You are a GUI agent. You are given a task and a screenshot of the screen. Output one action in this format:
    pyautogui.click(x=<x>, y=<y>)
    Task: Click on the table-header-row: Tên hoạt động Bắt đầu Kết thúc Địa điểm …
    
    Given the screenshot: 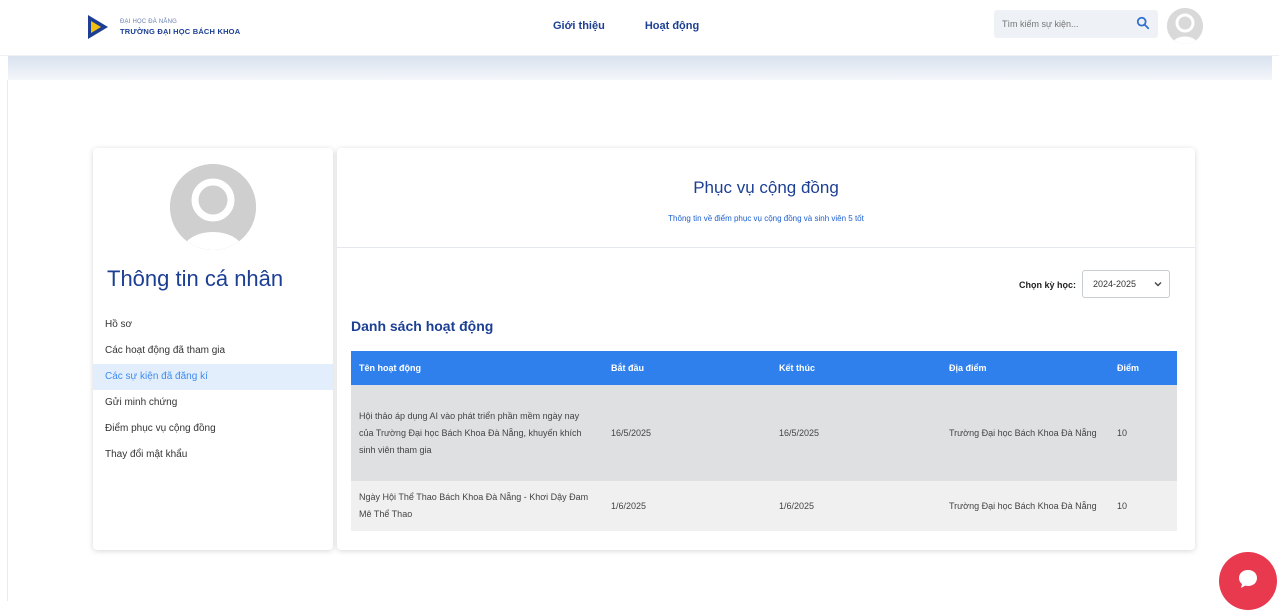 What is the action you would take?
    pyautogui.click(x=764, y=368)
    